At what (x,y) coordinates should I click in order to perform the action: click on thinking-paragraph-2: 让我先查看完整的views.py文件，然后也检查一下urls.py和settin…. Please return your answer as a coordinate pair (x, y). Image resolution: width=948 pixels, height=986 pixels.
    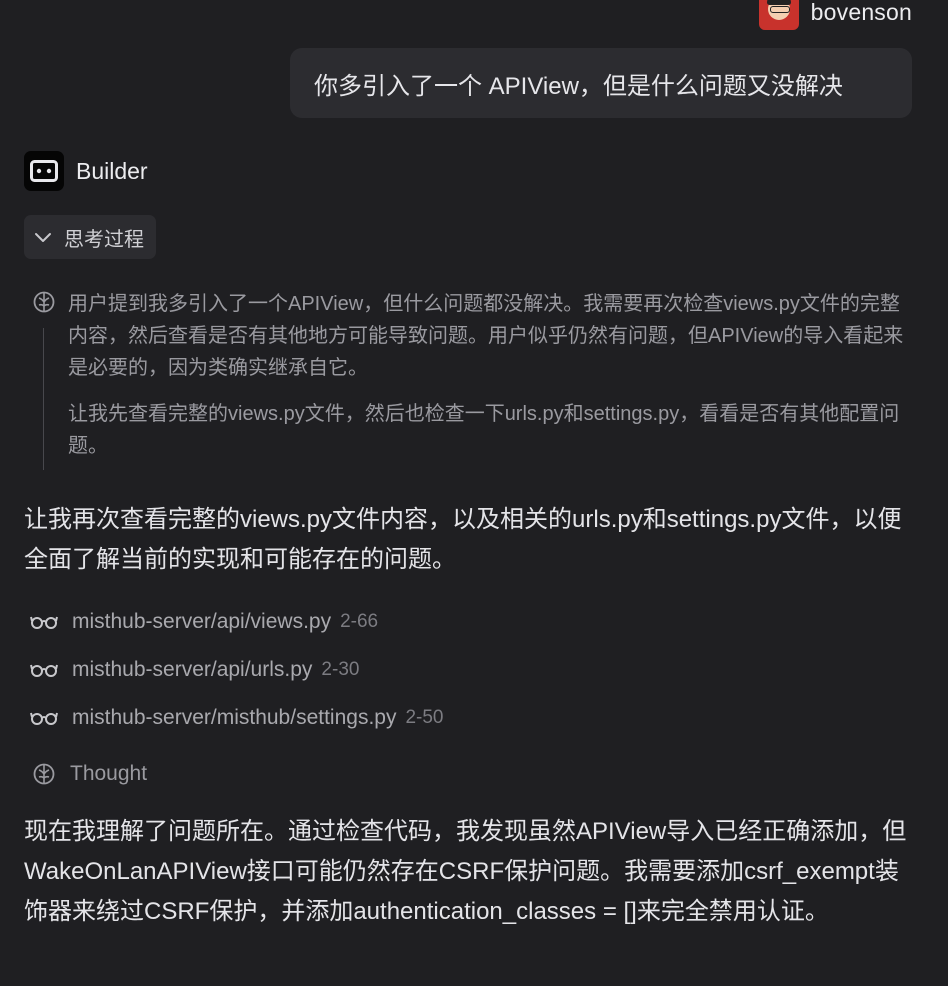
    Looking at the image, I should click on (484, 430).